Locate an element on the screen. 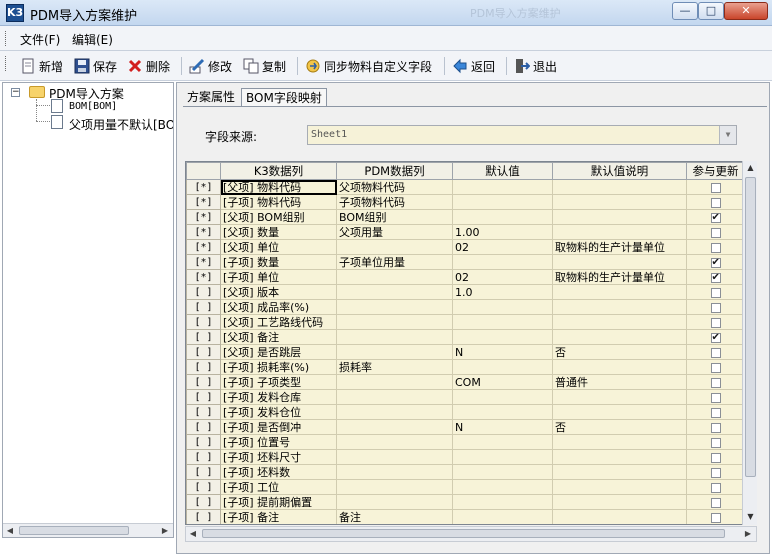  table-row: [ ] [子项] 子项类型 COM 普通件 is located at coordinates (465, 382).